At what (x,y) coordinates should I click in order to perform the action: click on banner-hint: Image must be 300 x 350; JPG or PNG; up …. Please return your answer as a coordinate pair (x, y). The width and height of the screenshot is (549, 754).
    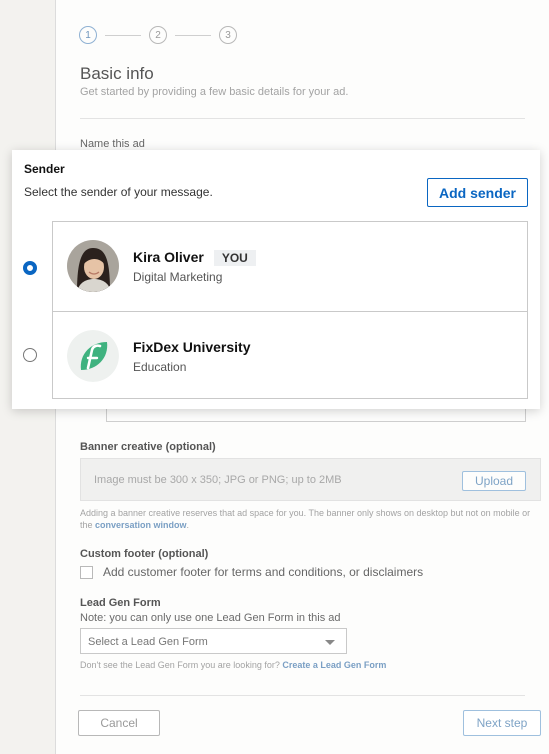
    Looking at the image, I should click on (218, 480).